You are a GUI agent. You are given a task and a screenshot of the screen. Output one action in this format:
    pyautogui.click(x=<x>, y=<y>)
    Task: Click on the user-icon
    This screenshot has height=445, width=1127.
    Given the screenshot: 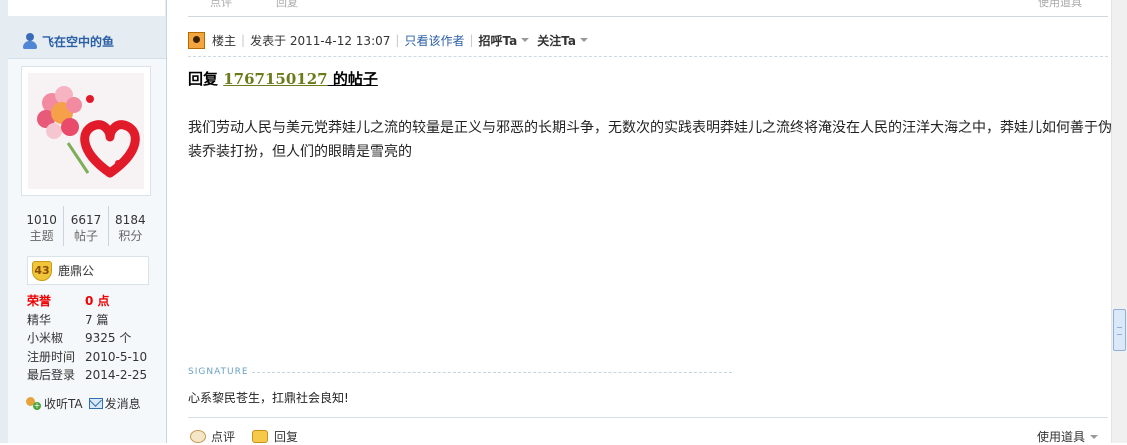 What is the action you would take?
    pyautogui.click(x=30, y=41)
    